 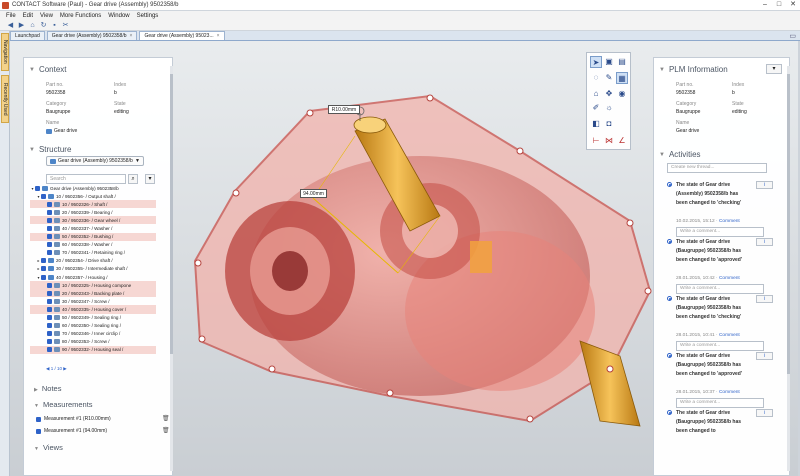 I want to click on tree-row: 70 / 9502346- / Inner circlip /, so click(x=93, y=334).